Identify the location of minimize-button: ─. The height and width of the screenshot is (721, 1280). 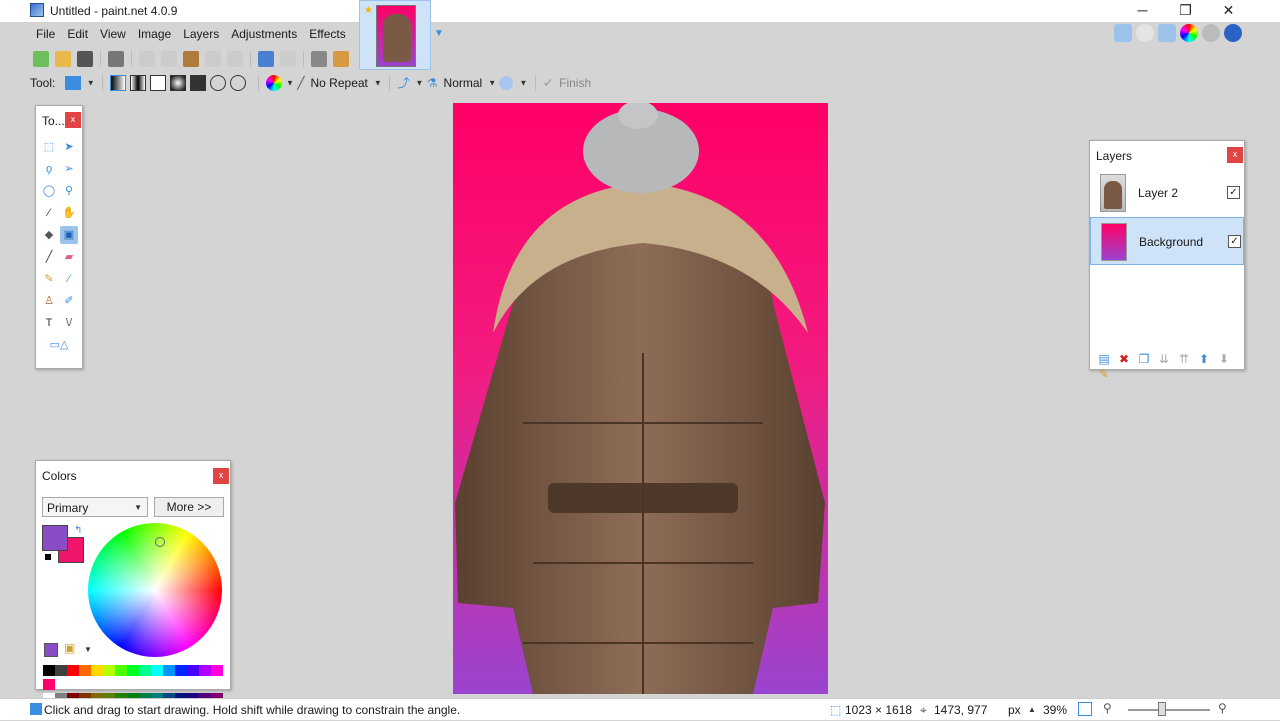
(1142, 11).